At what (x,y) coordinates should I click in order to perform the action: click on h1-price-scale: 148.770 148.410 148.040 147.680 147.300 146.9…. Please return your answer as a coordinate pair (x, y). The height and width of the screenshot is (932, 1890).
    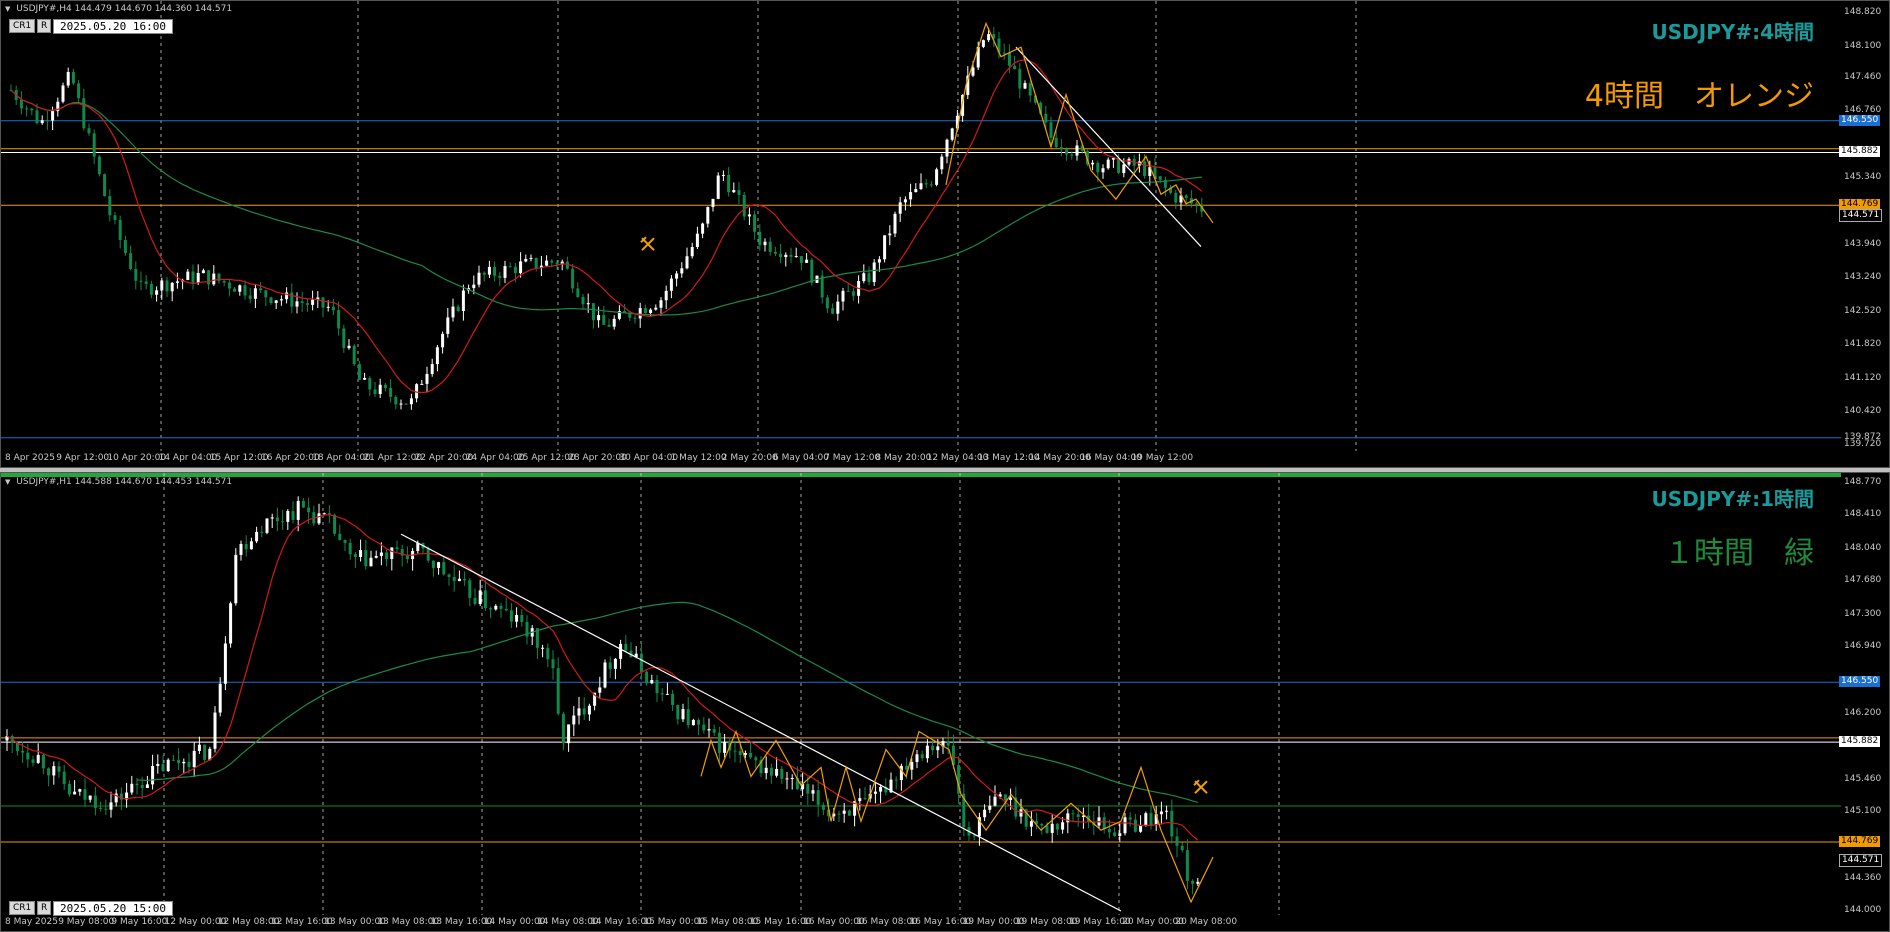
    Looking at the image, I should click on (1864, 702).